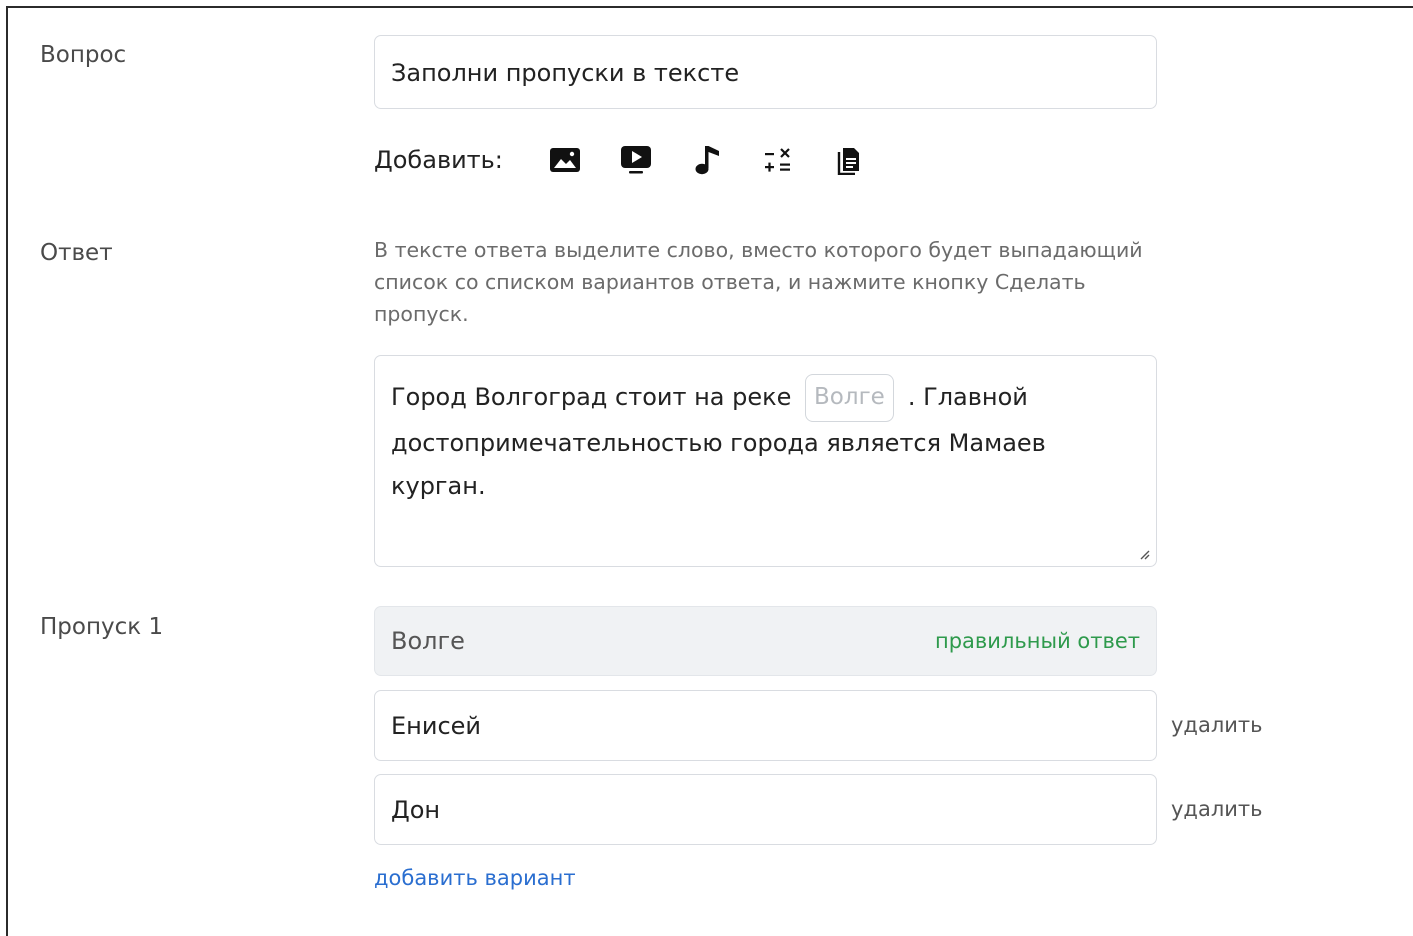 Image resolution: width=1413 pixels, height=936 pixels. I want to click on resize-handle-icon, so click(1144, 554).